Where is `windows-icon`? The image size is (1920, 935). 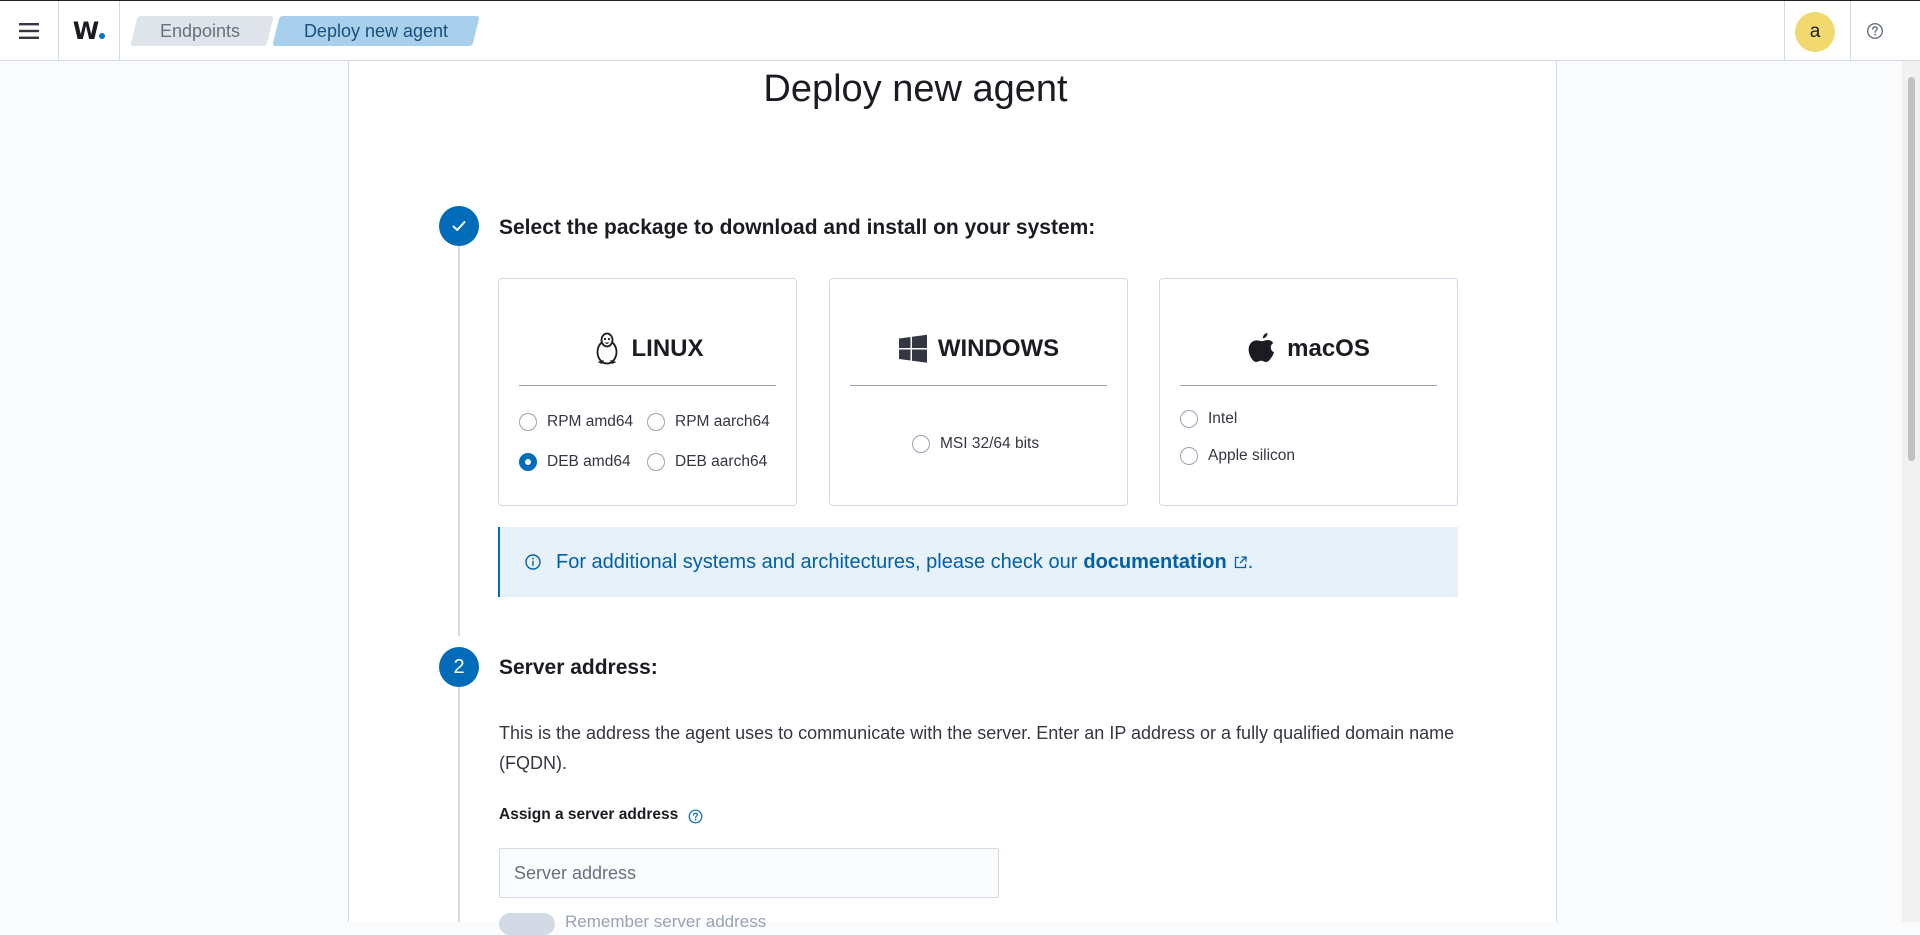 windows-icon is located at coordinates (912, 348).